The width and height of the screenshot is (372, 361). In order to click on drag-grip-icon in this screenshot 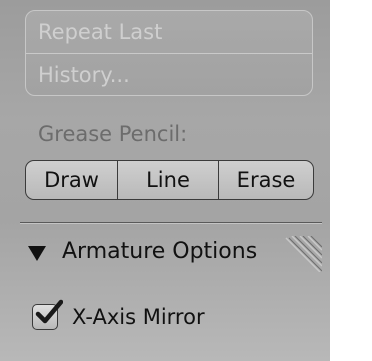, I will do `click(300, 254)`.